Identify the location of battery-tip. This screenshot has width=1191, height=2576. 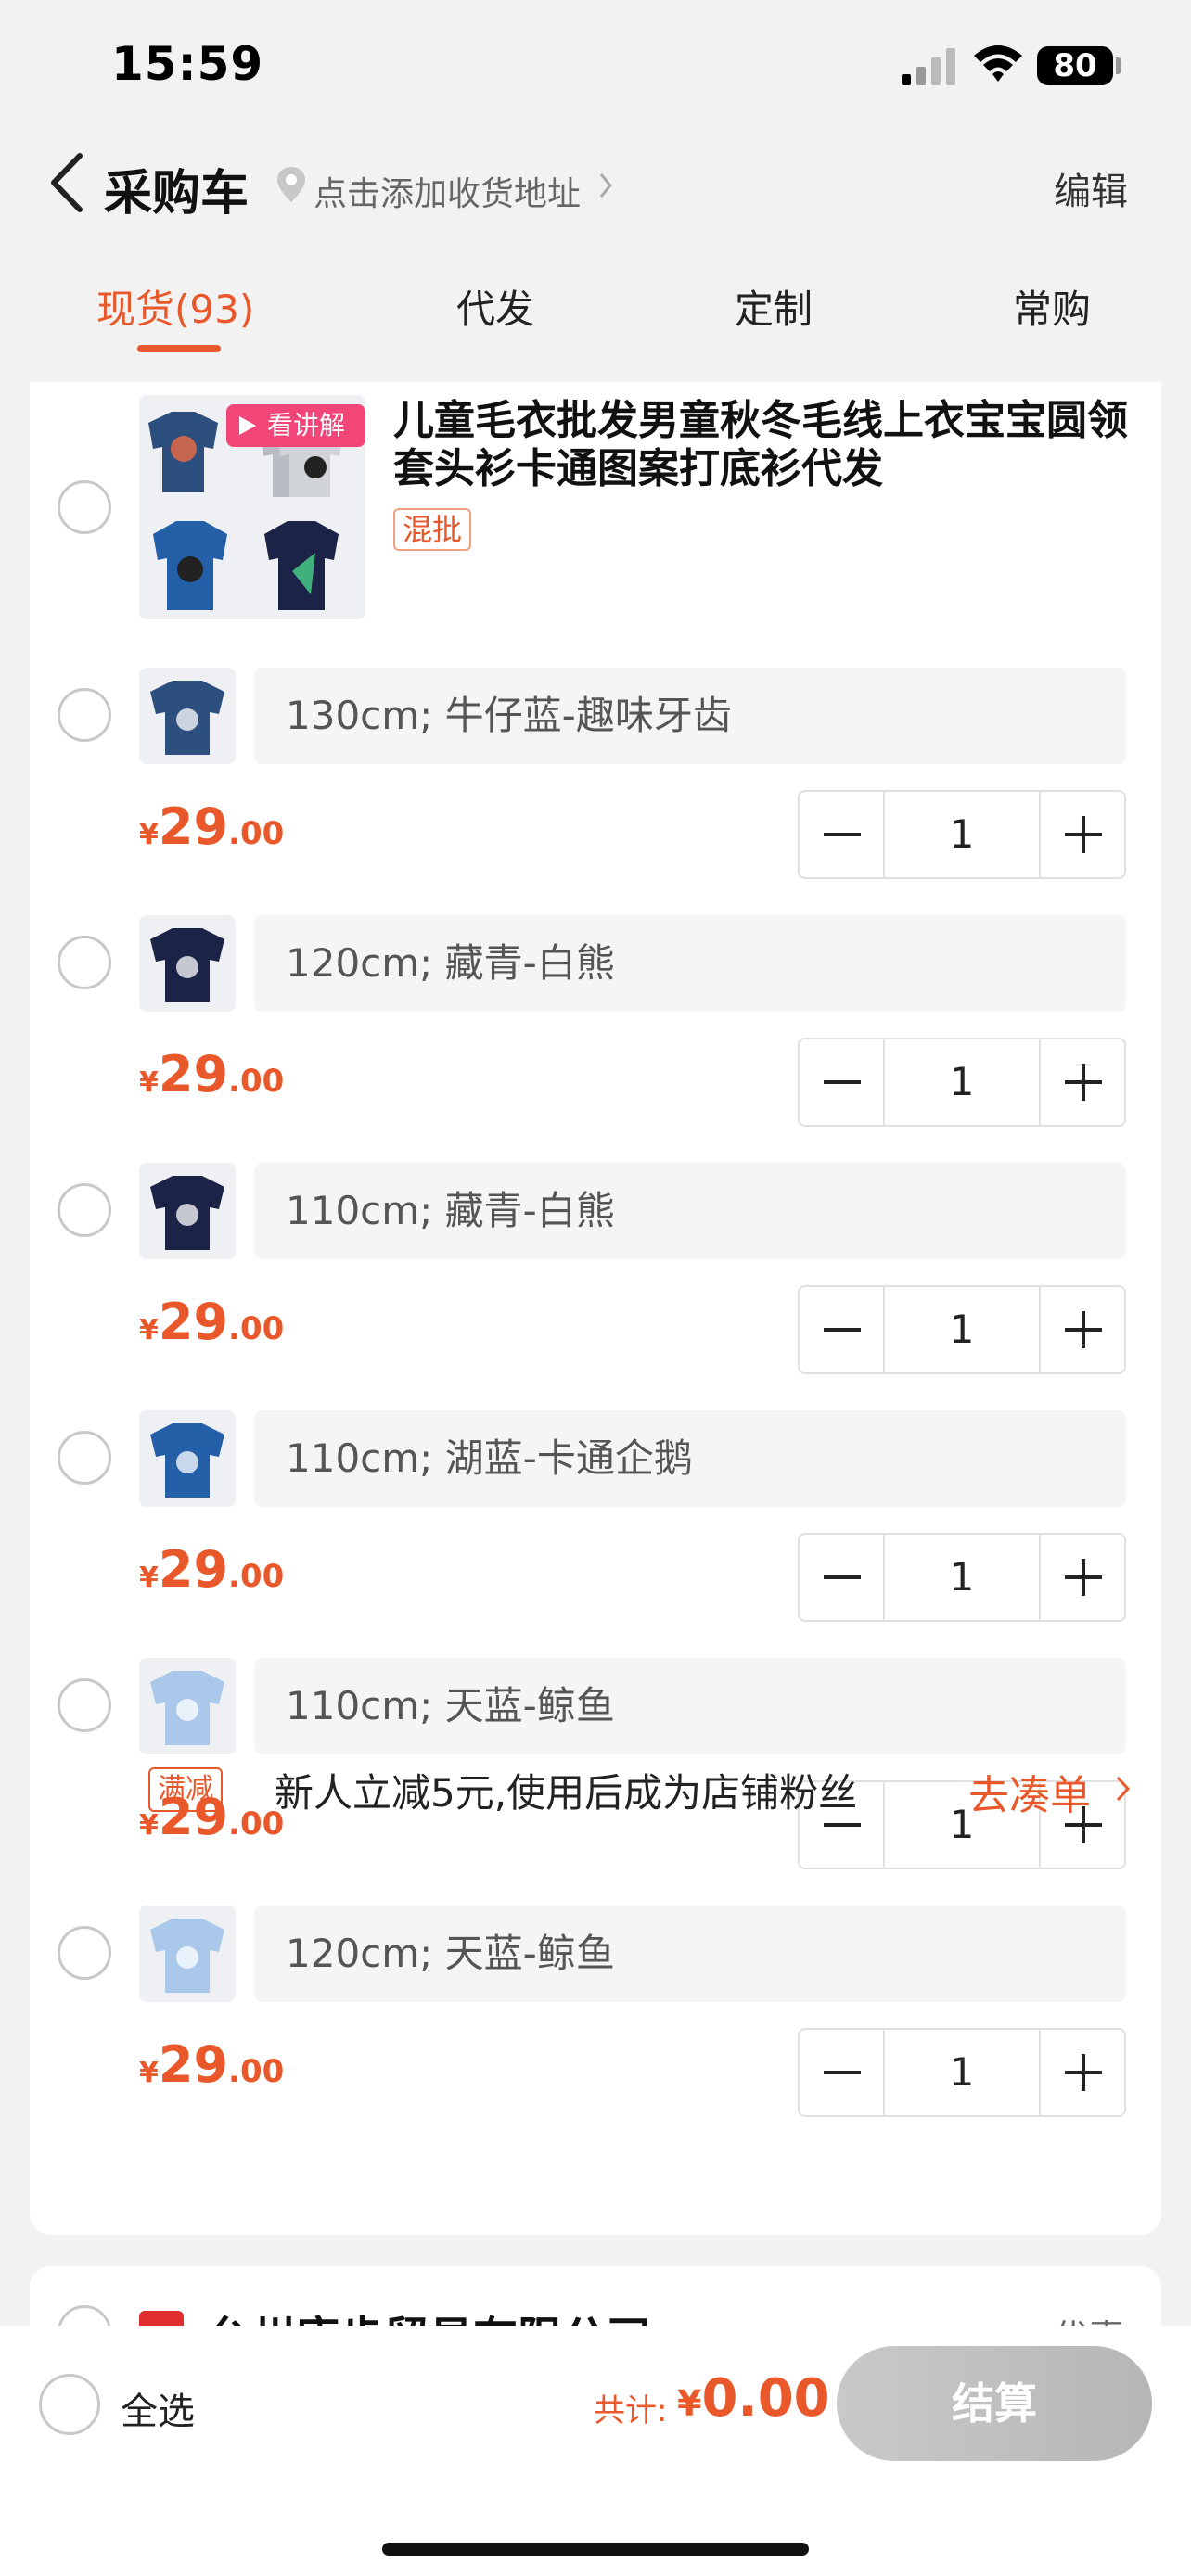
(1118, 66).